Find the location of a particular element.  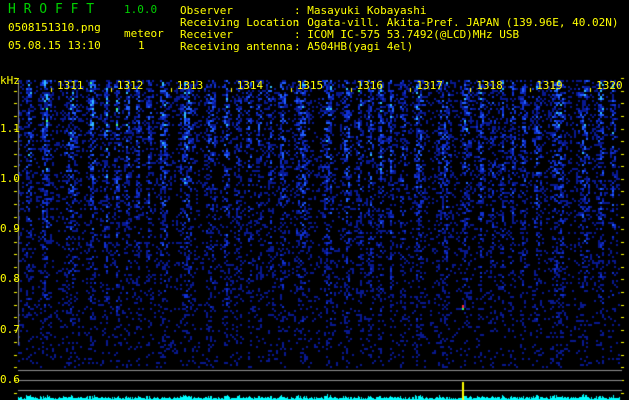

time-label: 1313 is located at coordinates (190, 85).